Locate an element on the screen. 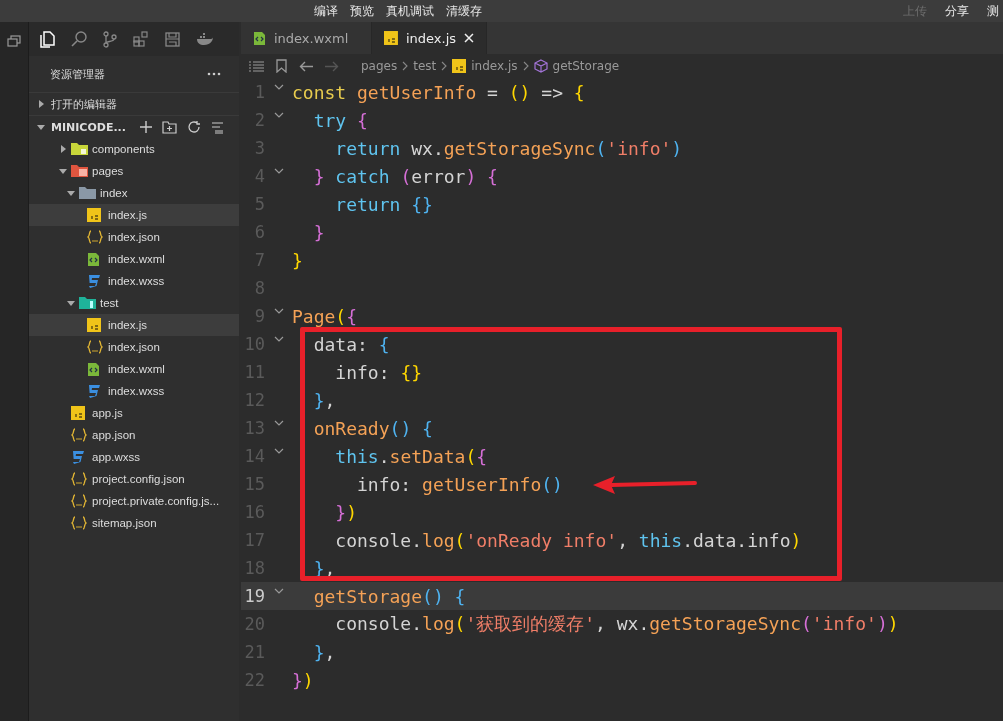 This screenshot has width=1003, height=721. close-icon is located at coordinates (469, 38).